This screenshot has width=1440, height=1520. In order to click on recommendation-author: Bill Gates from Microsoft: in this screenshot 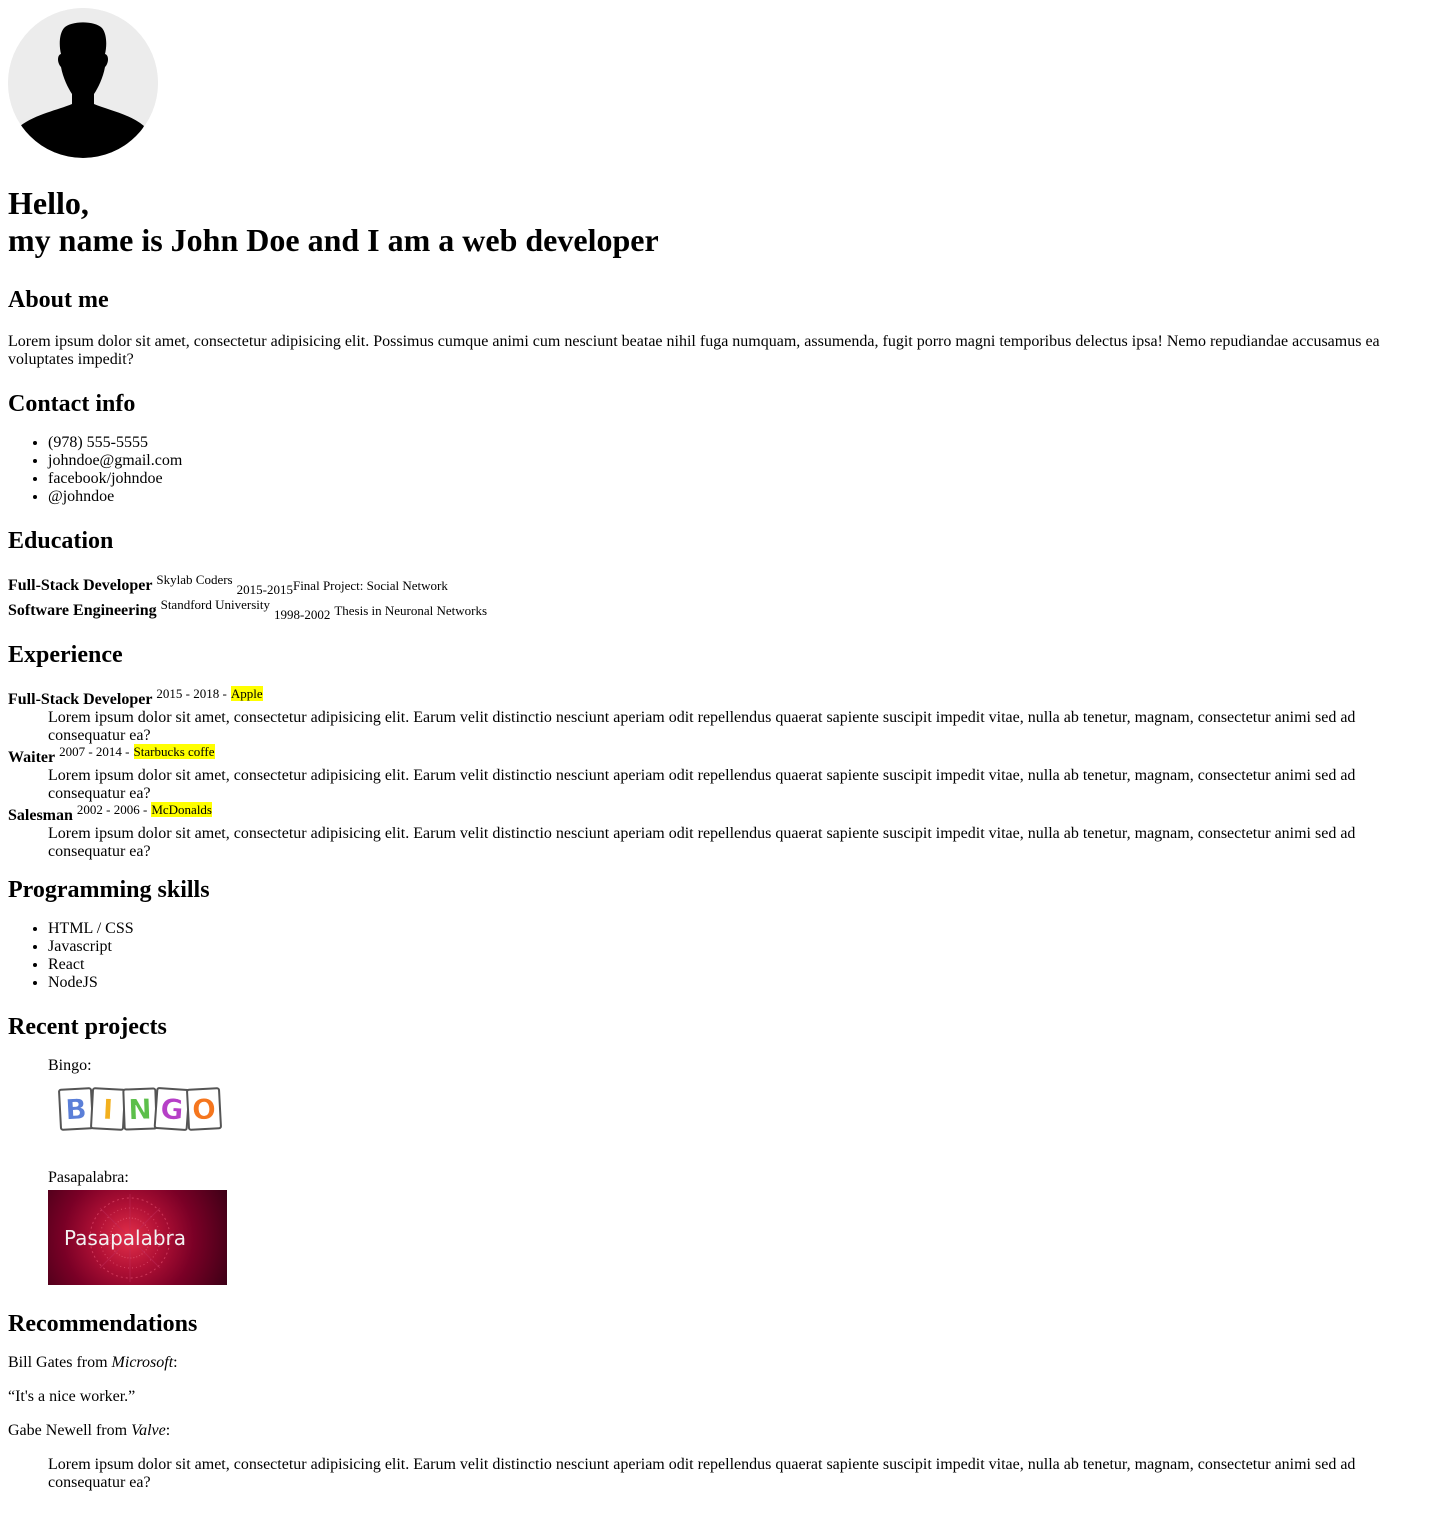, I will do `click(720, 1363)`.